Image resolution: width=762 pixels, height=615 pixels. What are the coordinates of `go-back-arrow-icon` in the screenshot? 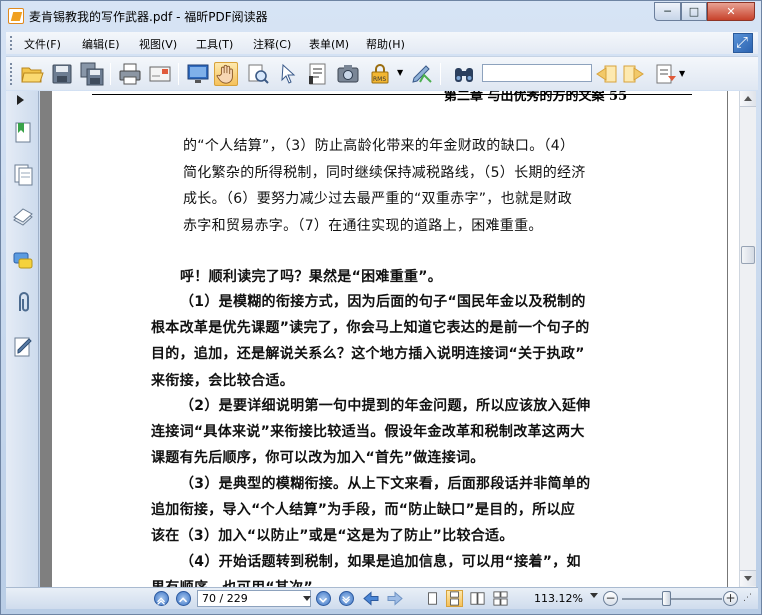 It's located at (371, 598).